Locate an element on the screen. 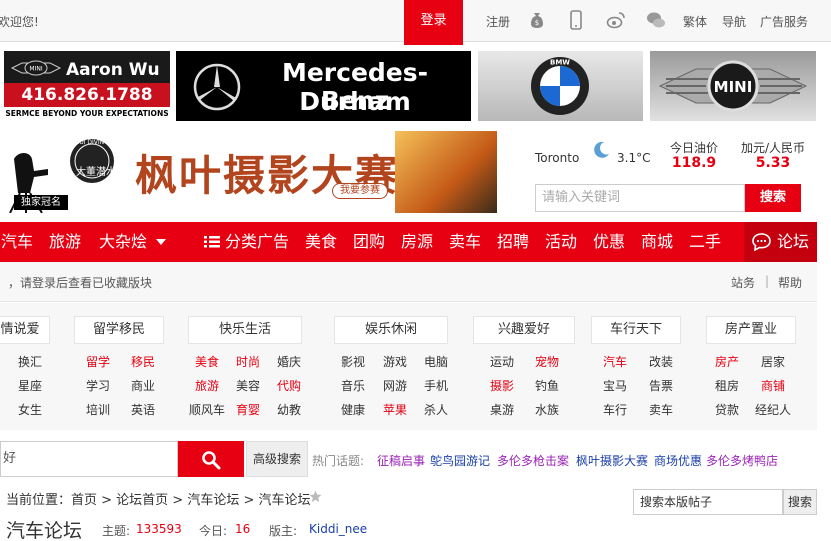 This screenshot has width=831, height=541. link-mafia-game: 杀人 is located at coordinates (436, 409).